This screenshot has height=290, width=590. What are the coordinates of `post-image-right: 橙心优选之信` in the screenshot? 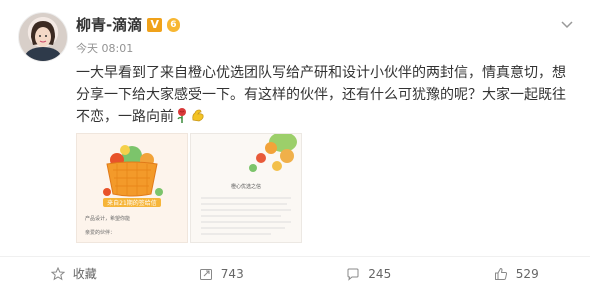 It's located at (246, 188).